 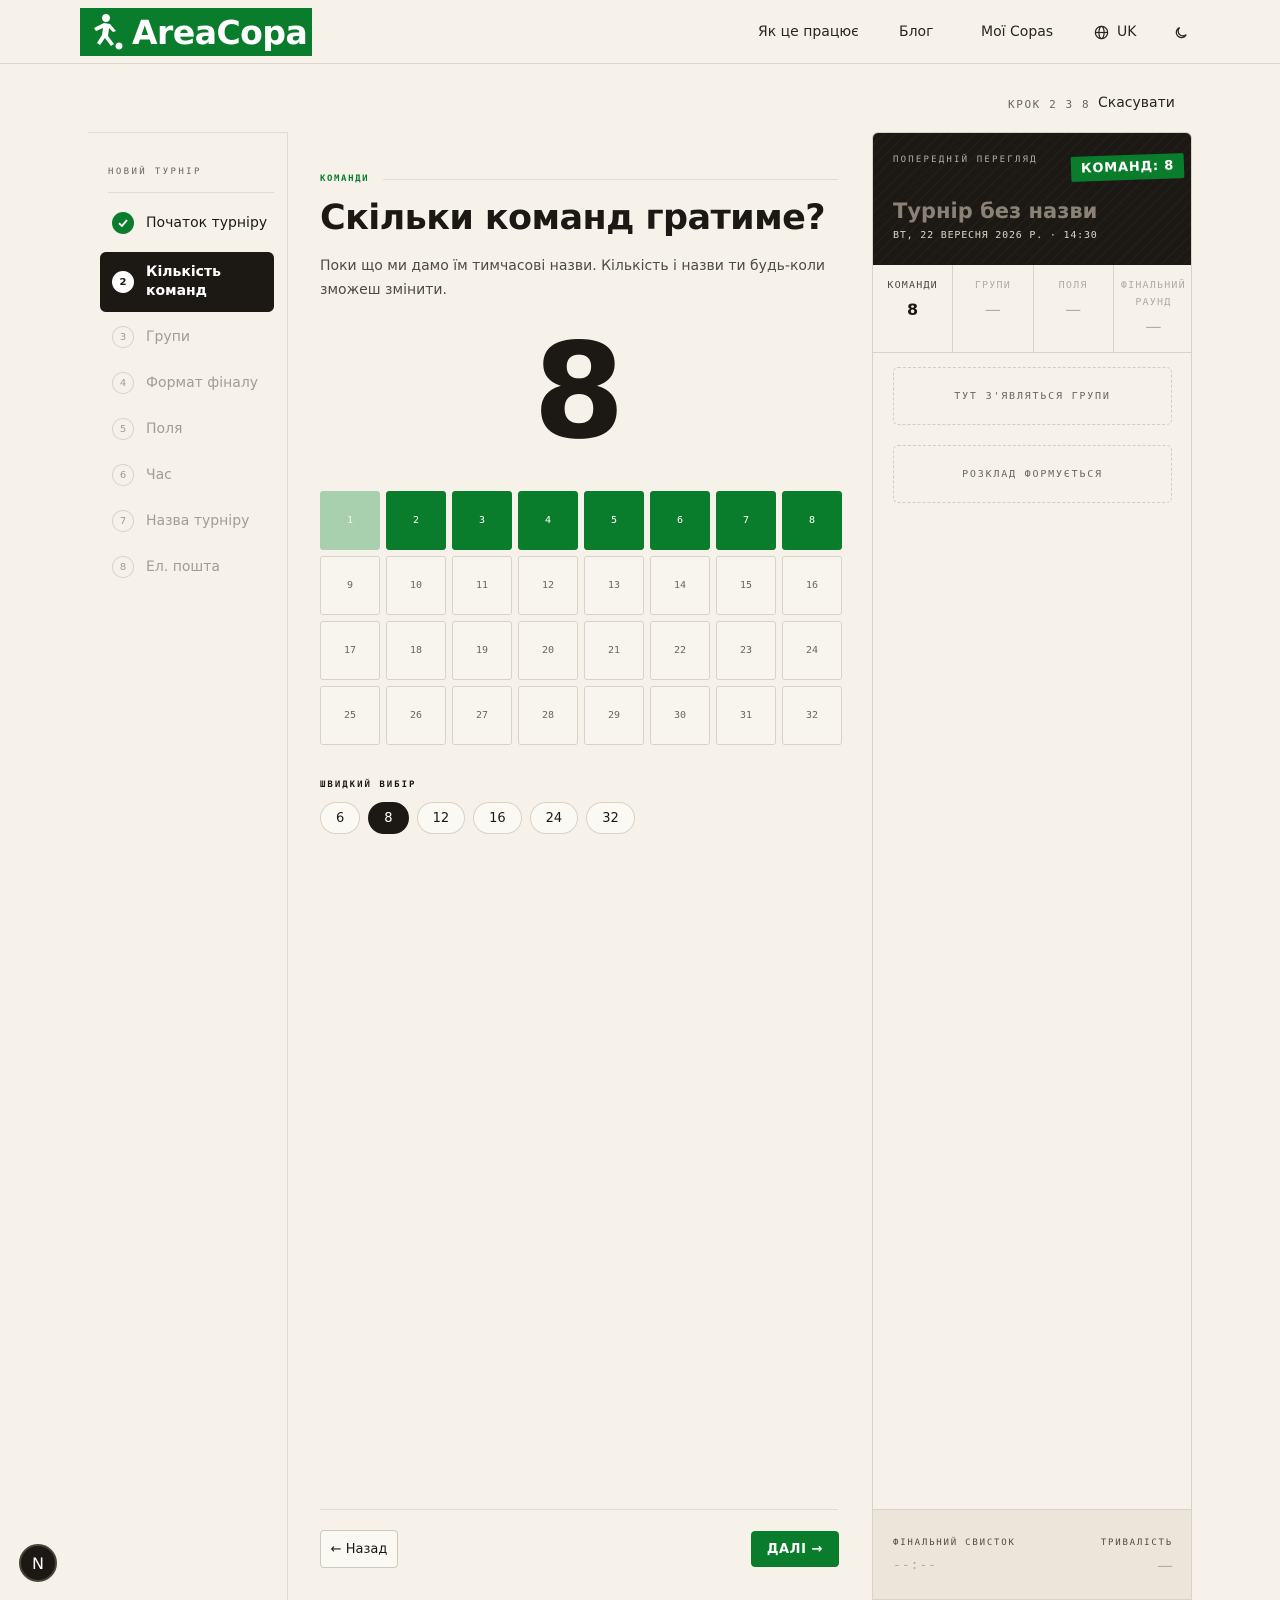 What do you see at coordinates (345, 179) in the screenshot?
I see `eyebrow-label: КОМАНДИ` at bounding box center [345, 179].